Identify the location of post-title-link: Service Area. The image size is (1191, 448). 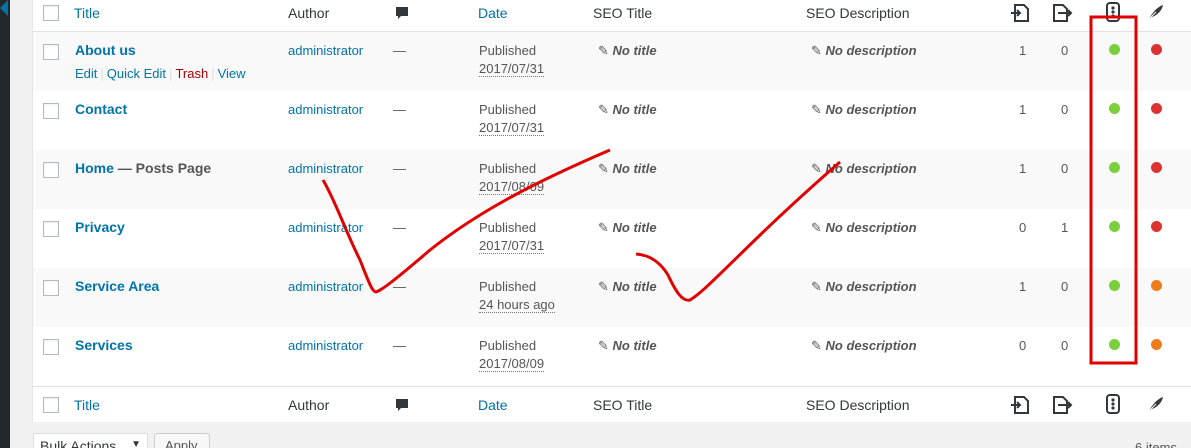
(117, 286).